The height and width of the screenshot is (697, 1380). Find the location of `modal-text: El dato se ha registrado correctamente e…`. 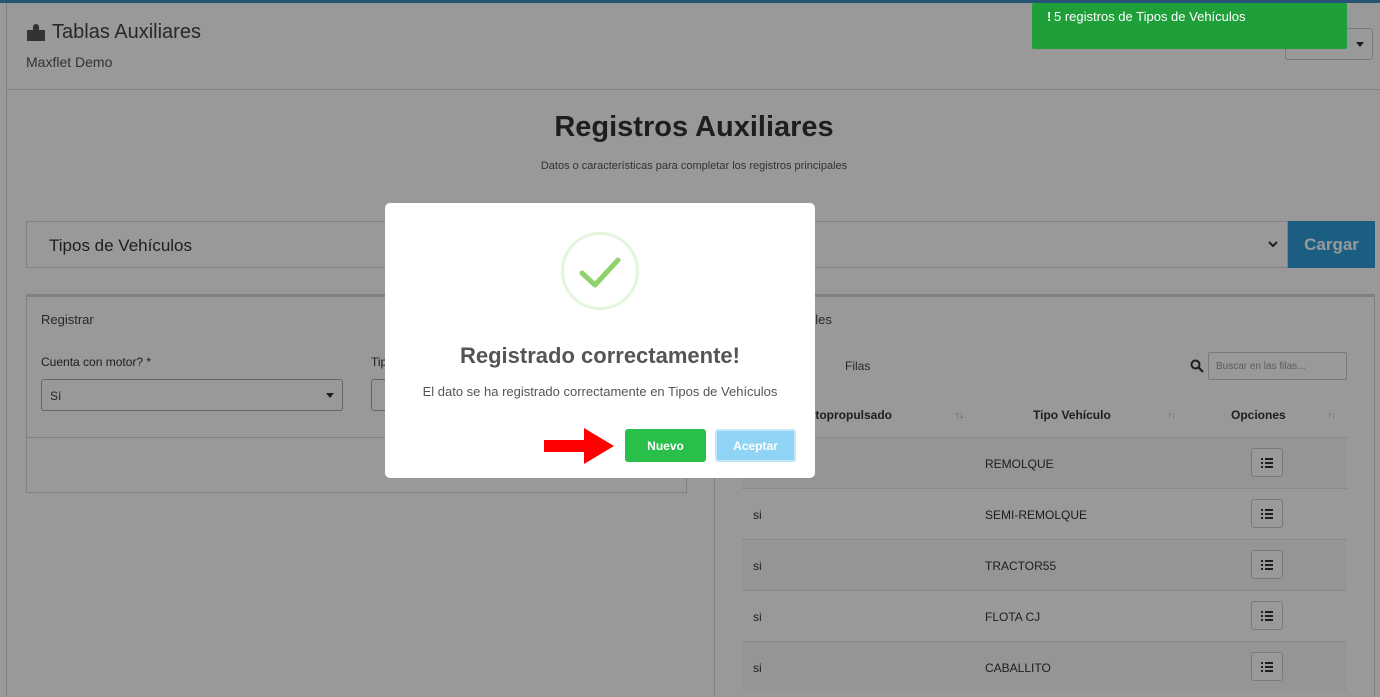

modal-text: El dato se ha registrado correctamente e… is located at coordinates (600, 391).